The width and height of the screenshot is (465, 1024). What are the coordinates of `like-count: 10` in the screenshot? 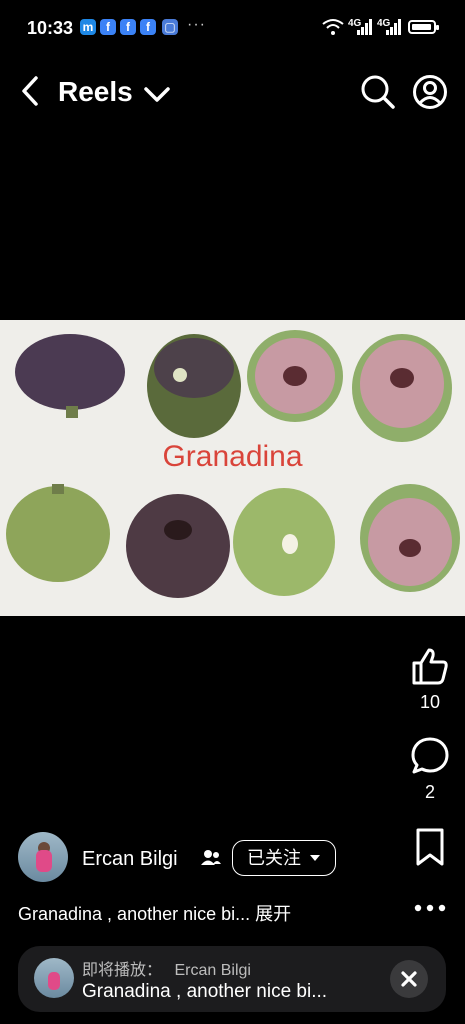 It's located at (430, 702).